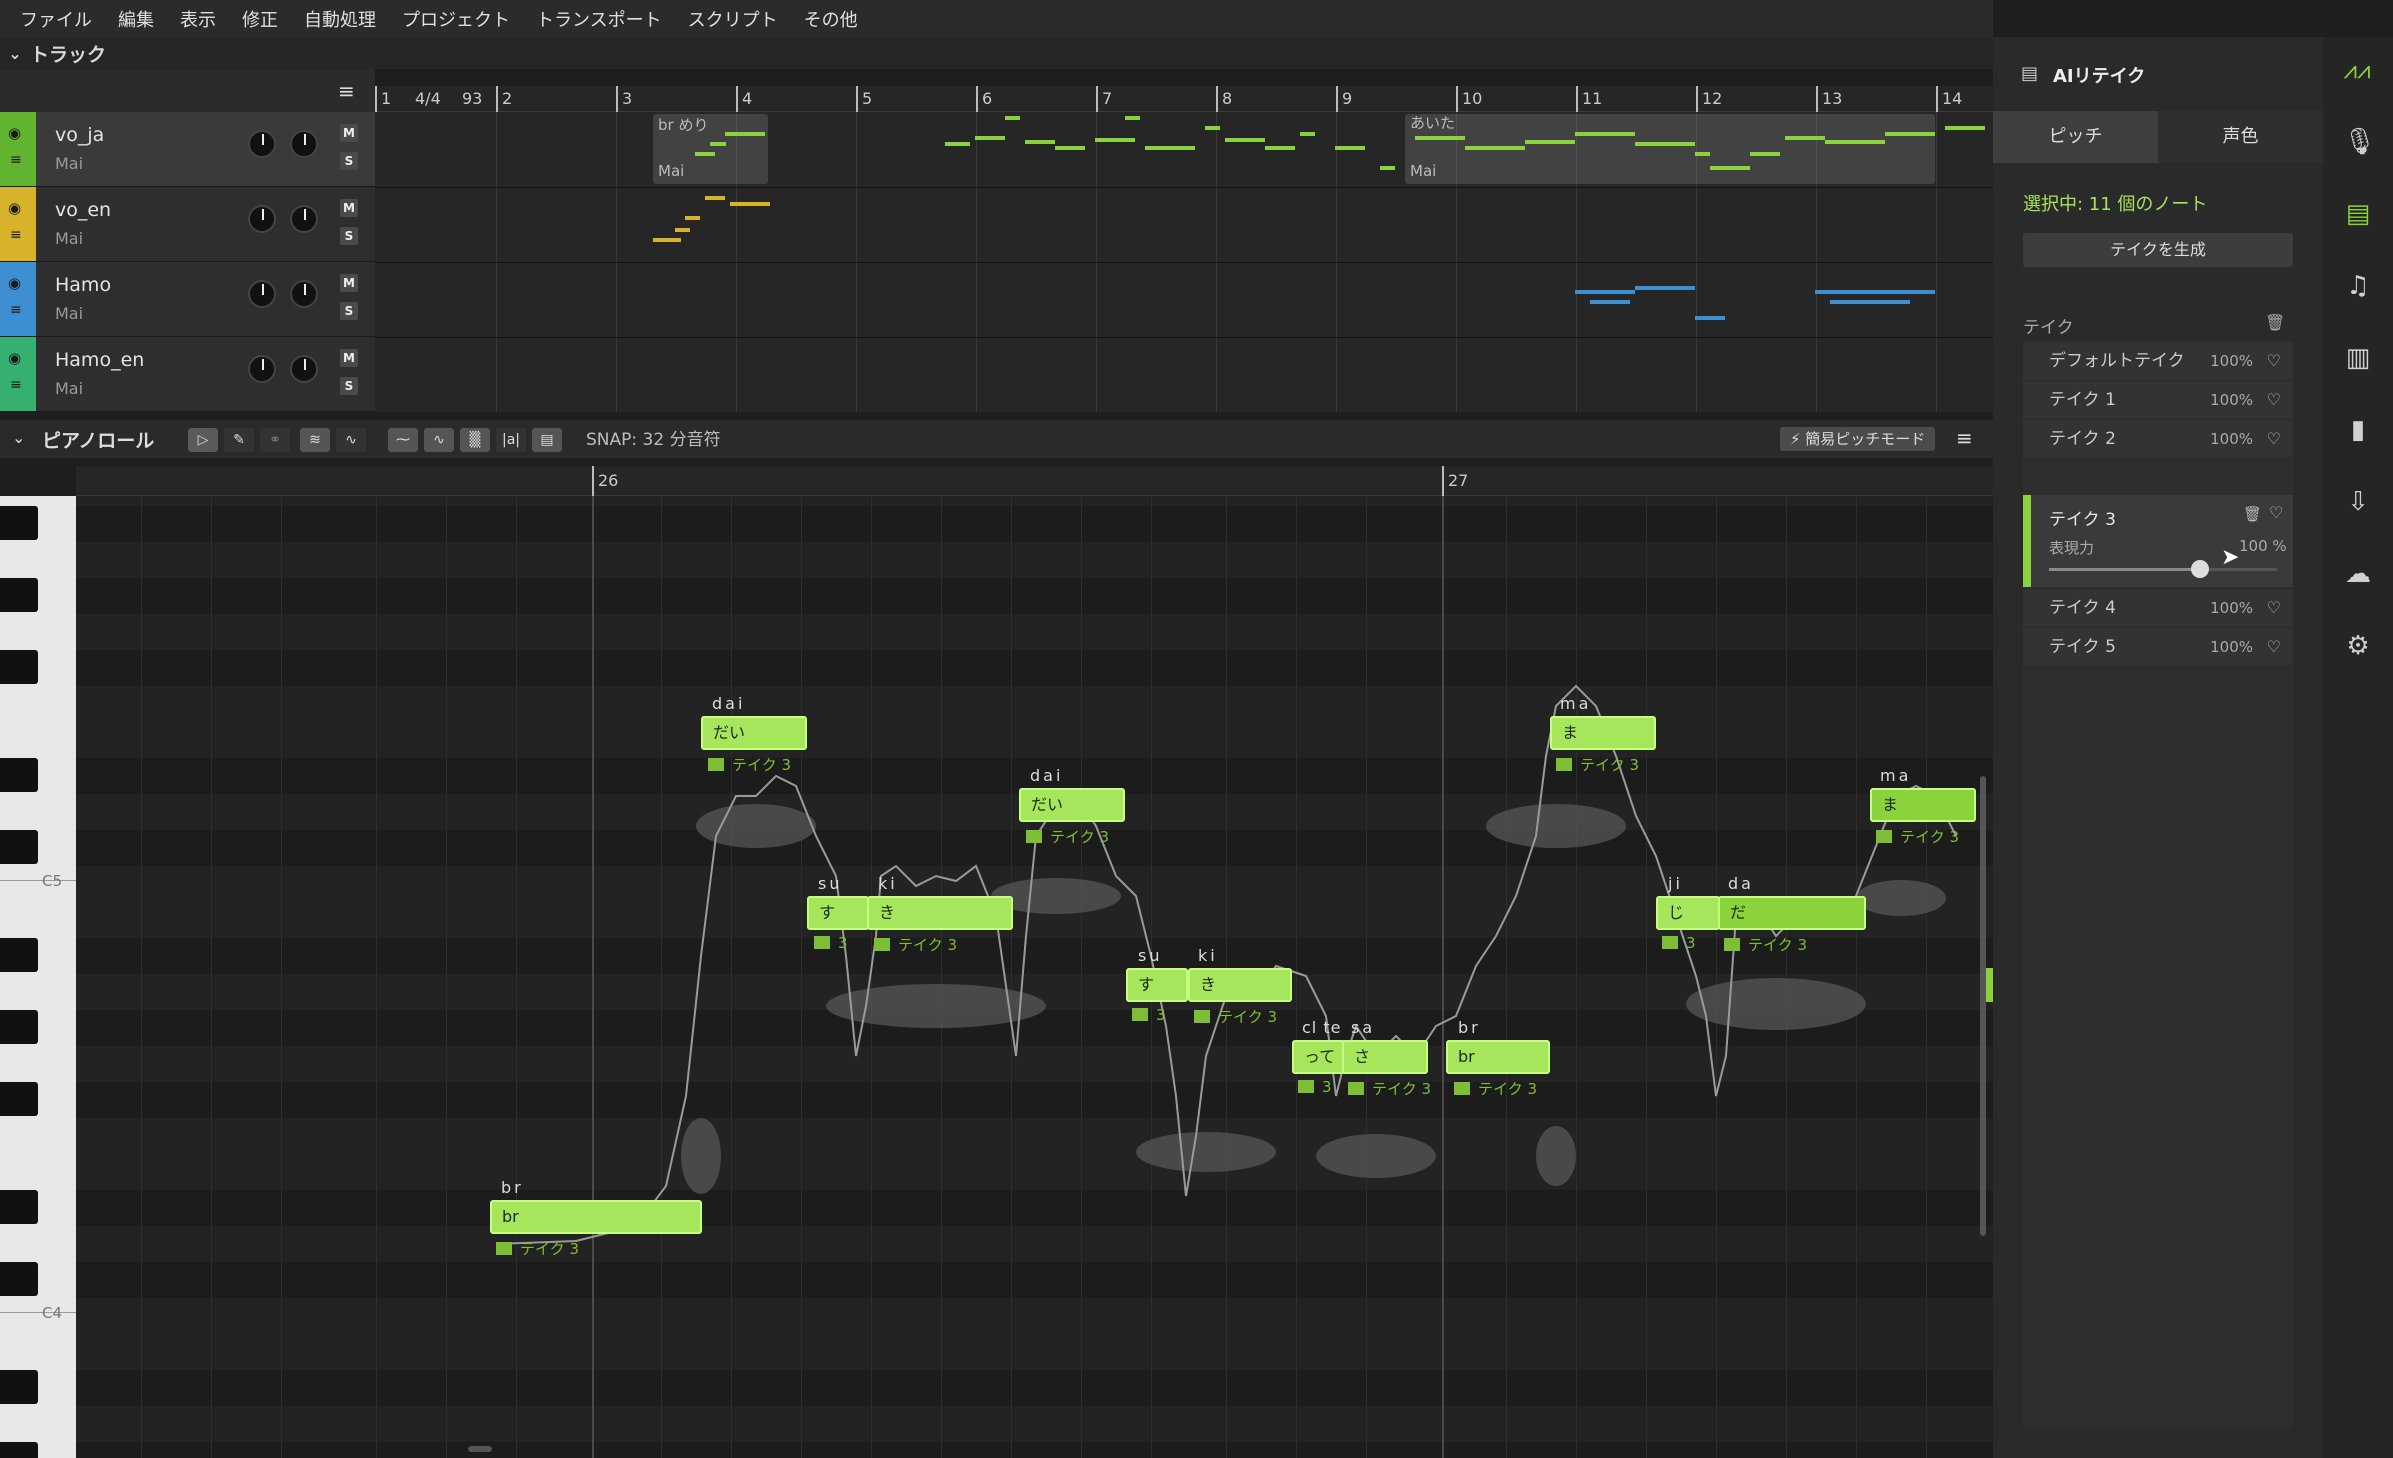 The height and width of the screenshot is (1458, 2393). What do you see at coordinates (2158, 541) in the screenshot?
I see `take-item-active: テイク 3 🗑 ♡ 表現力 100 %` at bounding box center [2158, 541].